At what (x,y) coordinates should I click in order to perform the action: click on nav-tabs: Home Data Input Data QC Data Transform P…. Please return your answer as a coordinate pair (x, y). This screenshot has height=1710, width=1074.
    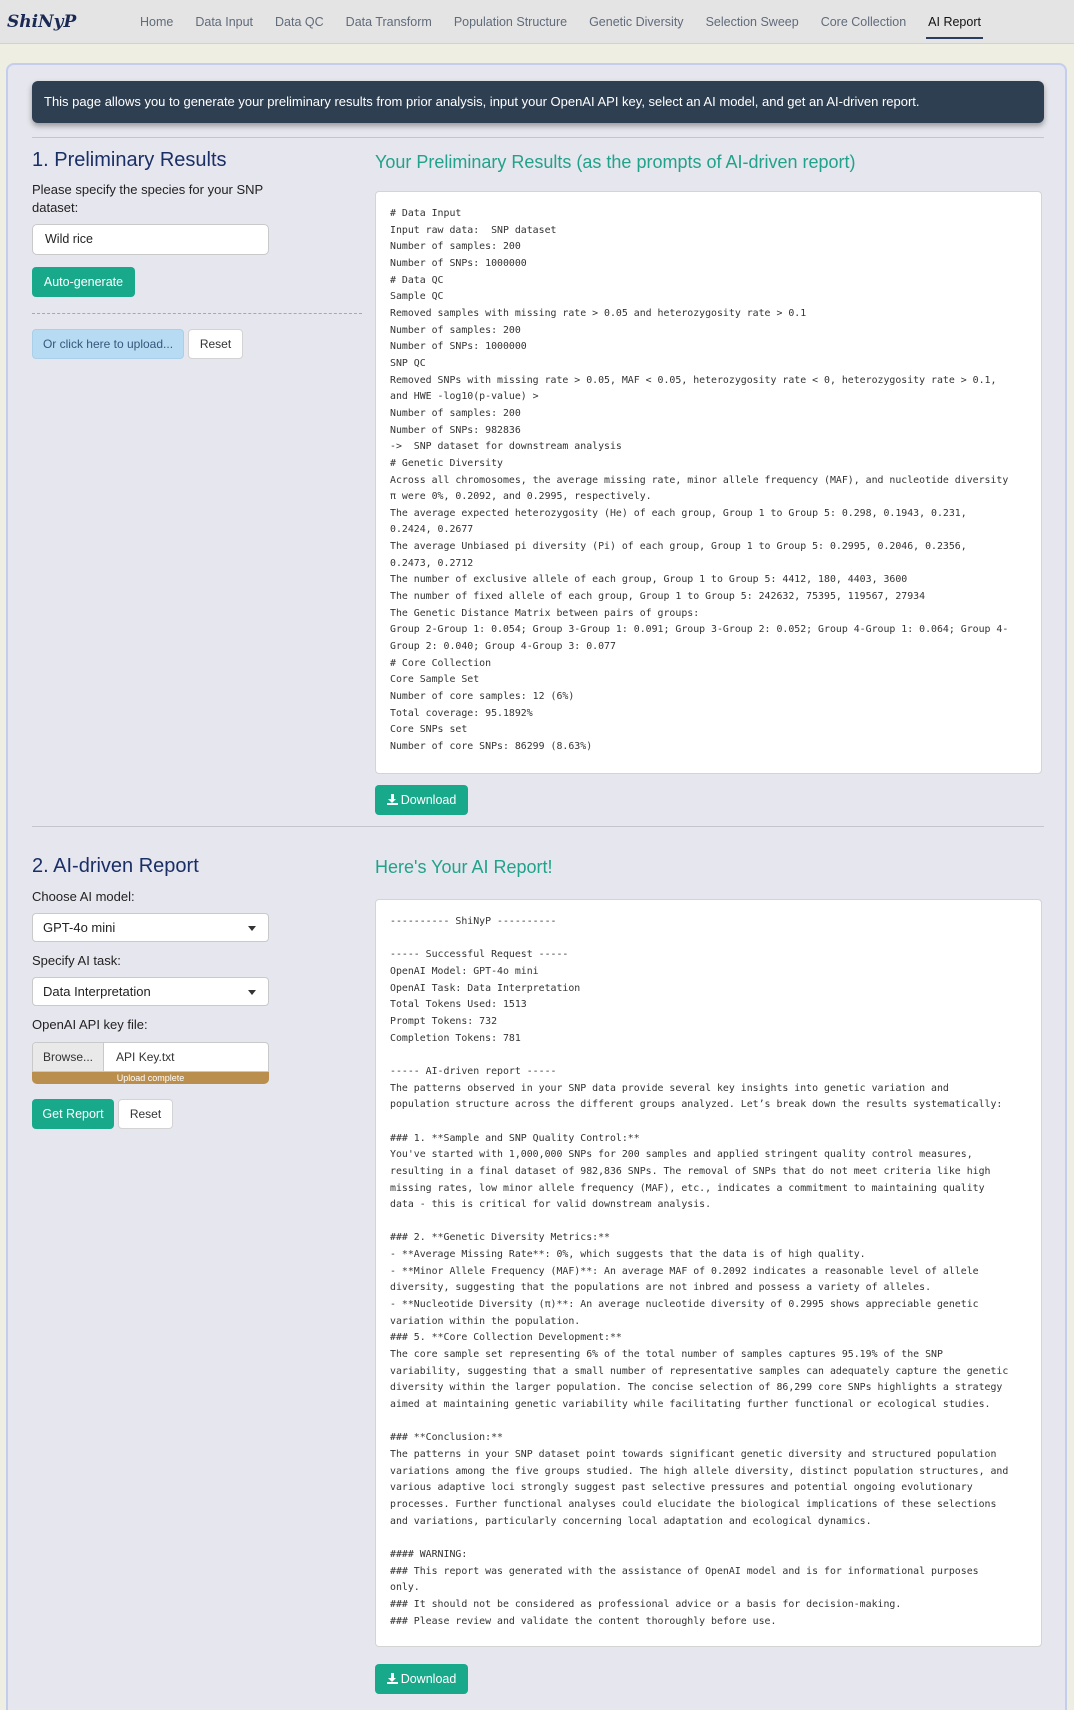
    Looking at the image, I should click on (560, 22).